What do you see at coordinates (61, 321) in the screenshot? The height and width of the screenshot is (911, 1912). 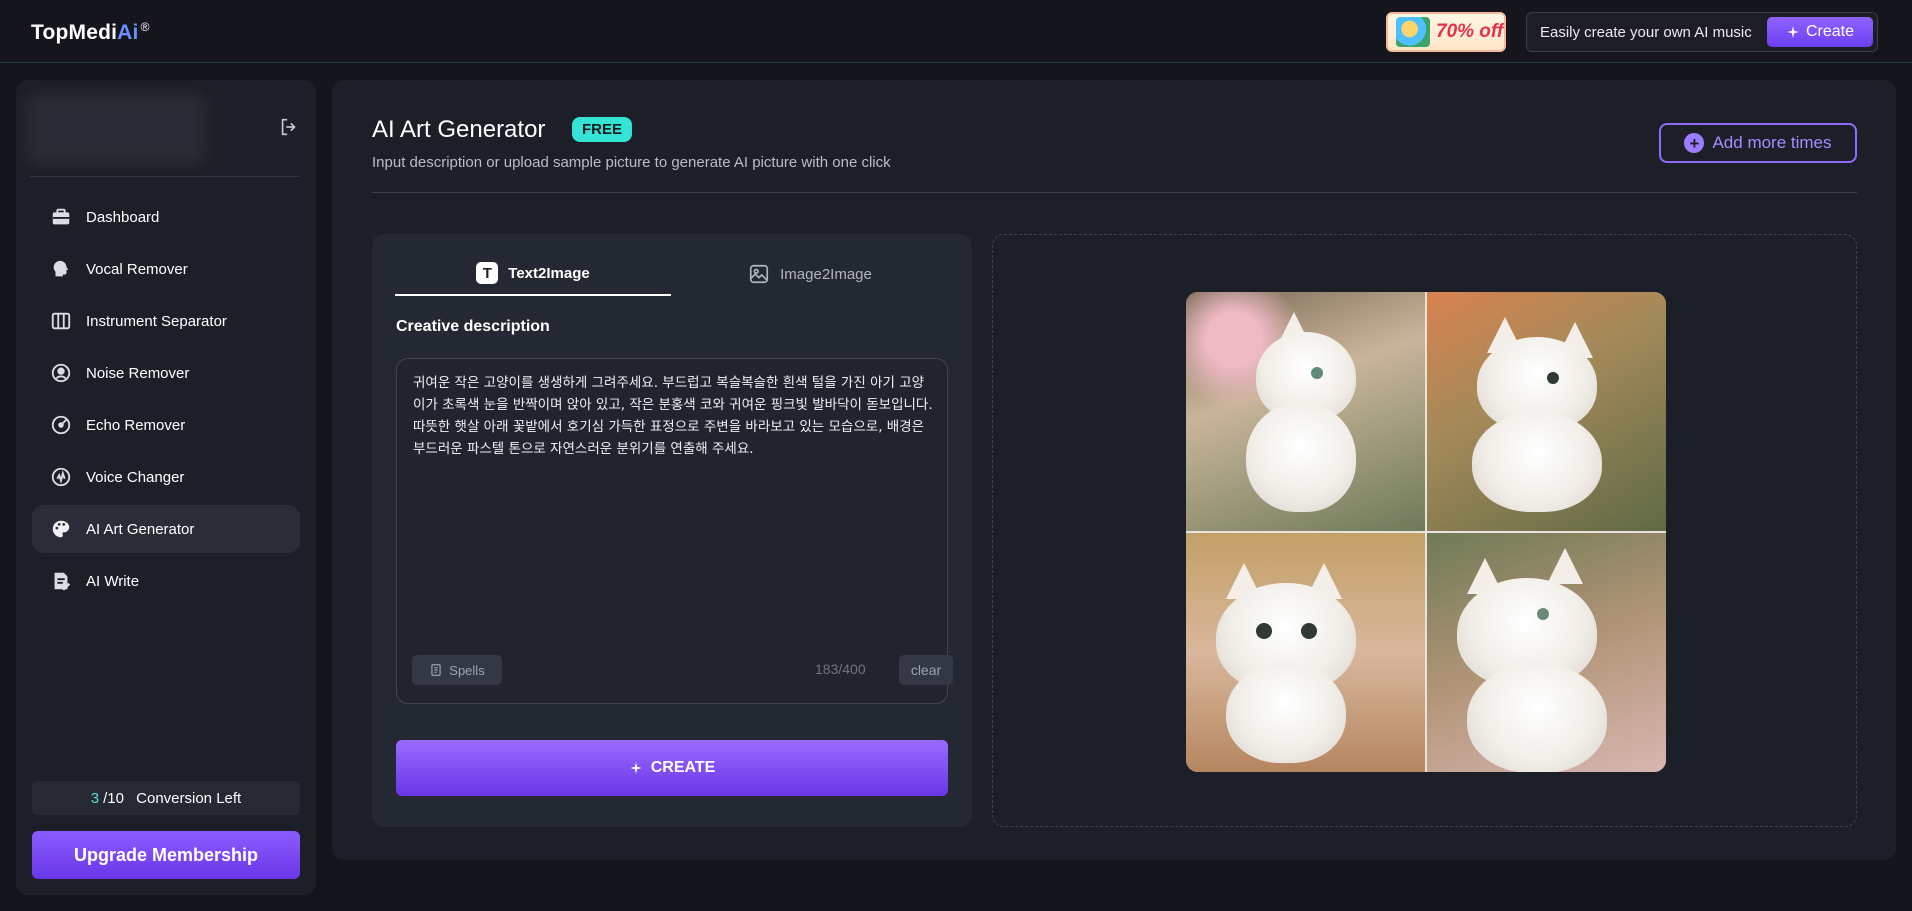 I see `piano-keys-icon` at bounding box center [61, 321].